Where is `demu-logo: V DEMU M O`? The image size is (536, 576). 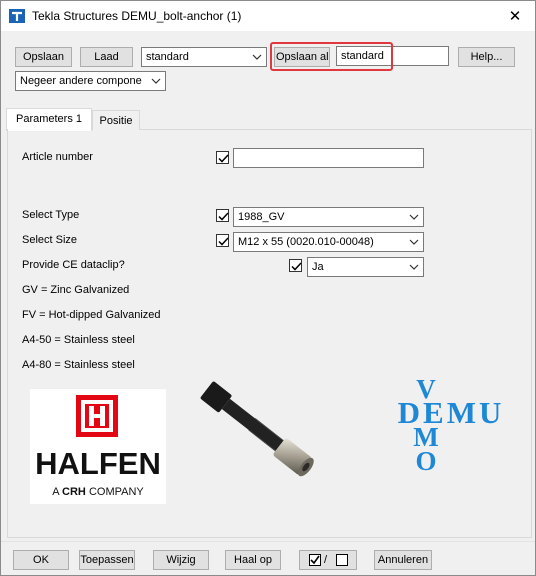 demu-logo: V DEMU M O is located at coordinates (451, 427).